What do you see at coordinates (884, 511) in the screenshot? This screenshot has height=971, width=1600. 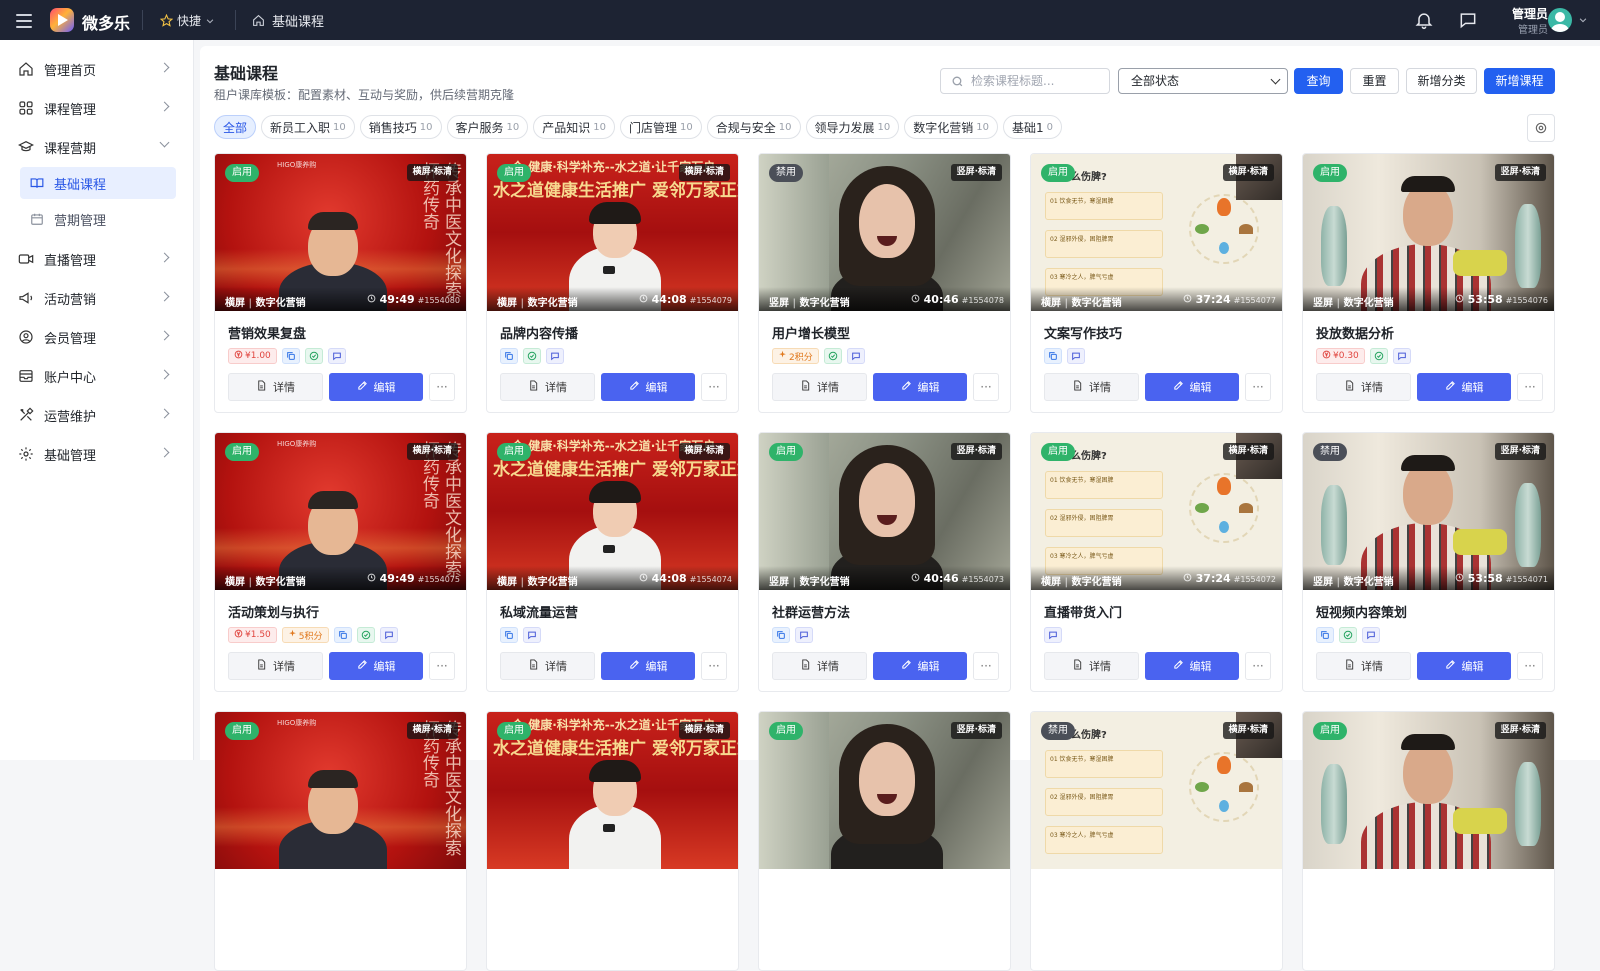 I see `course-thumbnail: 启用 竖屏·标清 竖屏 | 数字化营销 40:46 #1554073` at bounding box center [884, 511].